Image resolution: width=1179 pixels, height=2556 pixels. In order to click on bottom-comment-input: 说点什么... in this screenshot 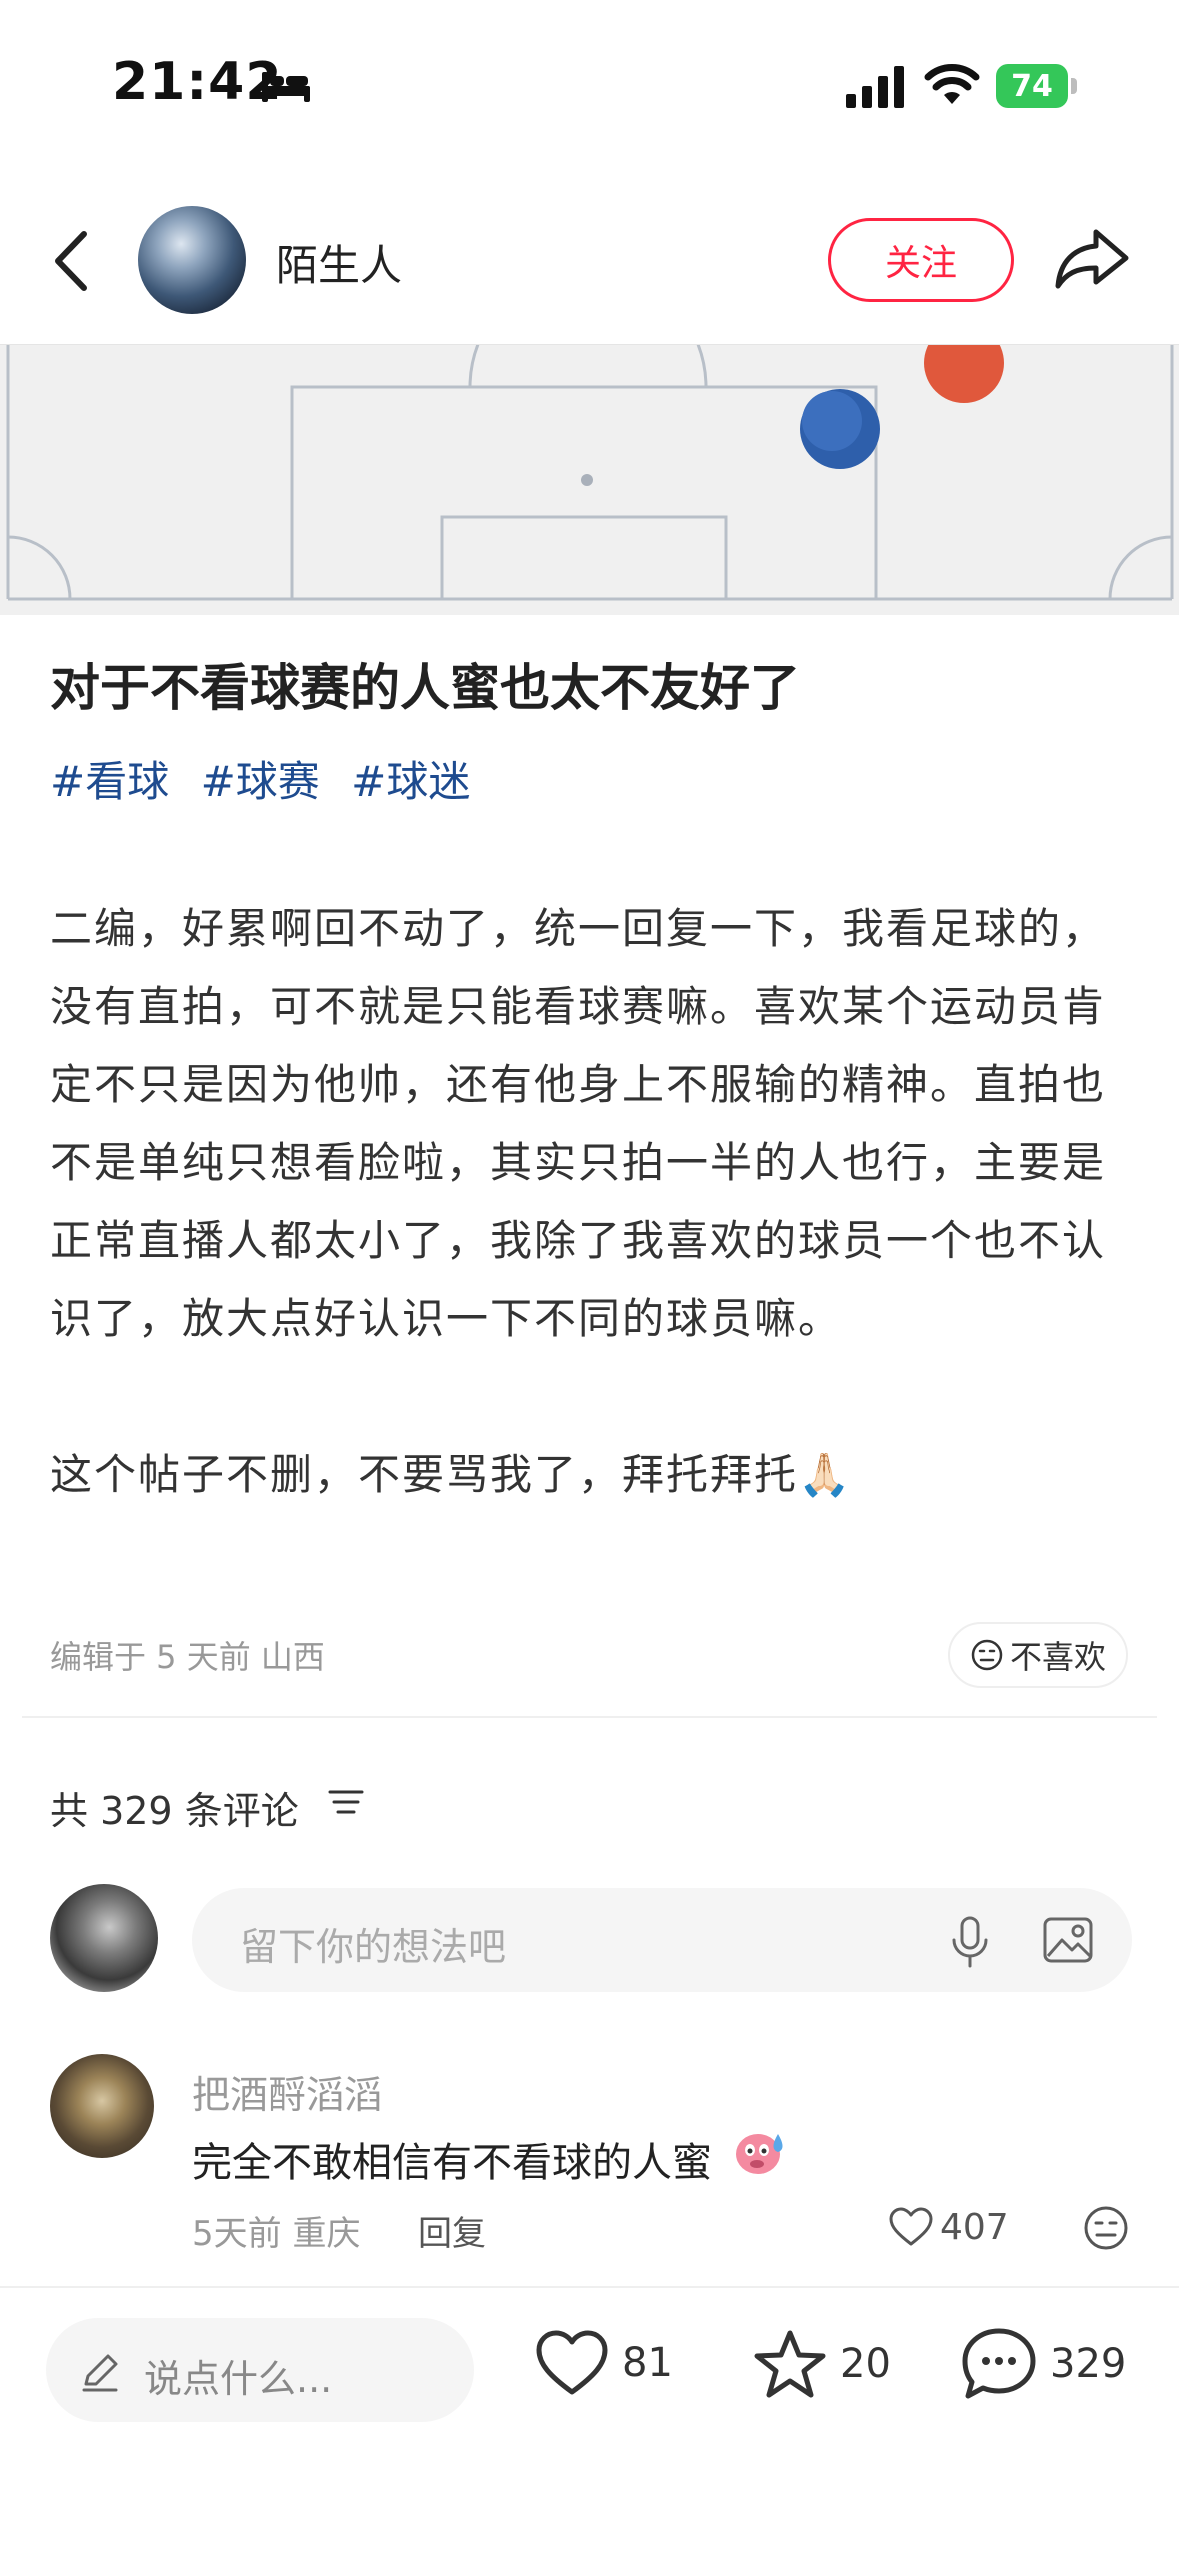, I will do `click(260, 2370)`.